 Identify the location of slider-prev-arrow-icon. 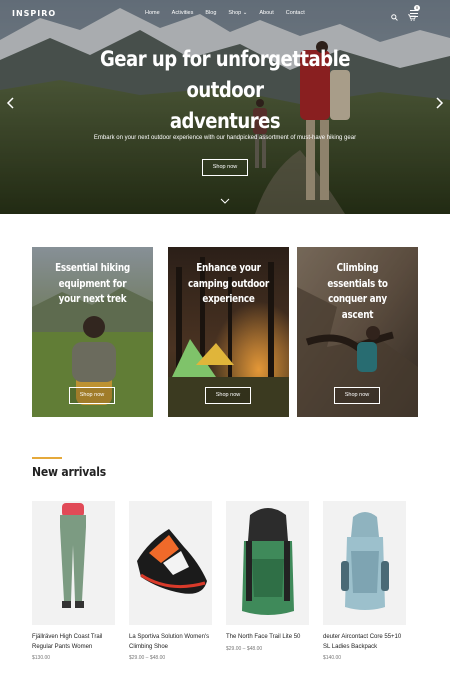
(11, 103).